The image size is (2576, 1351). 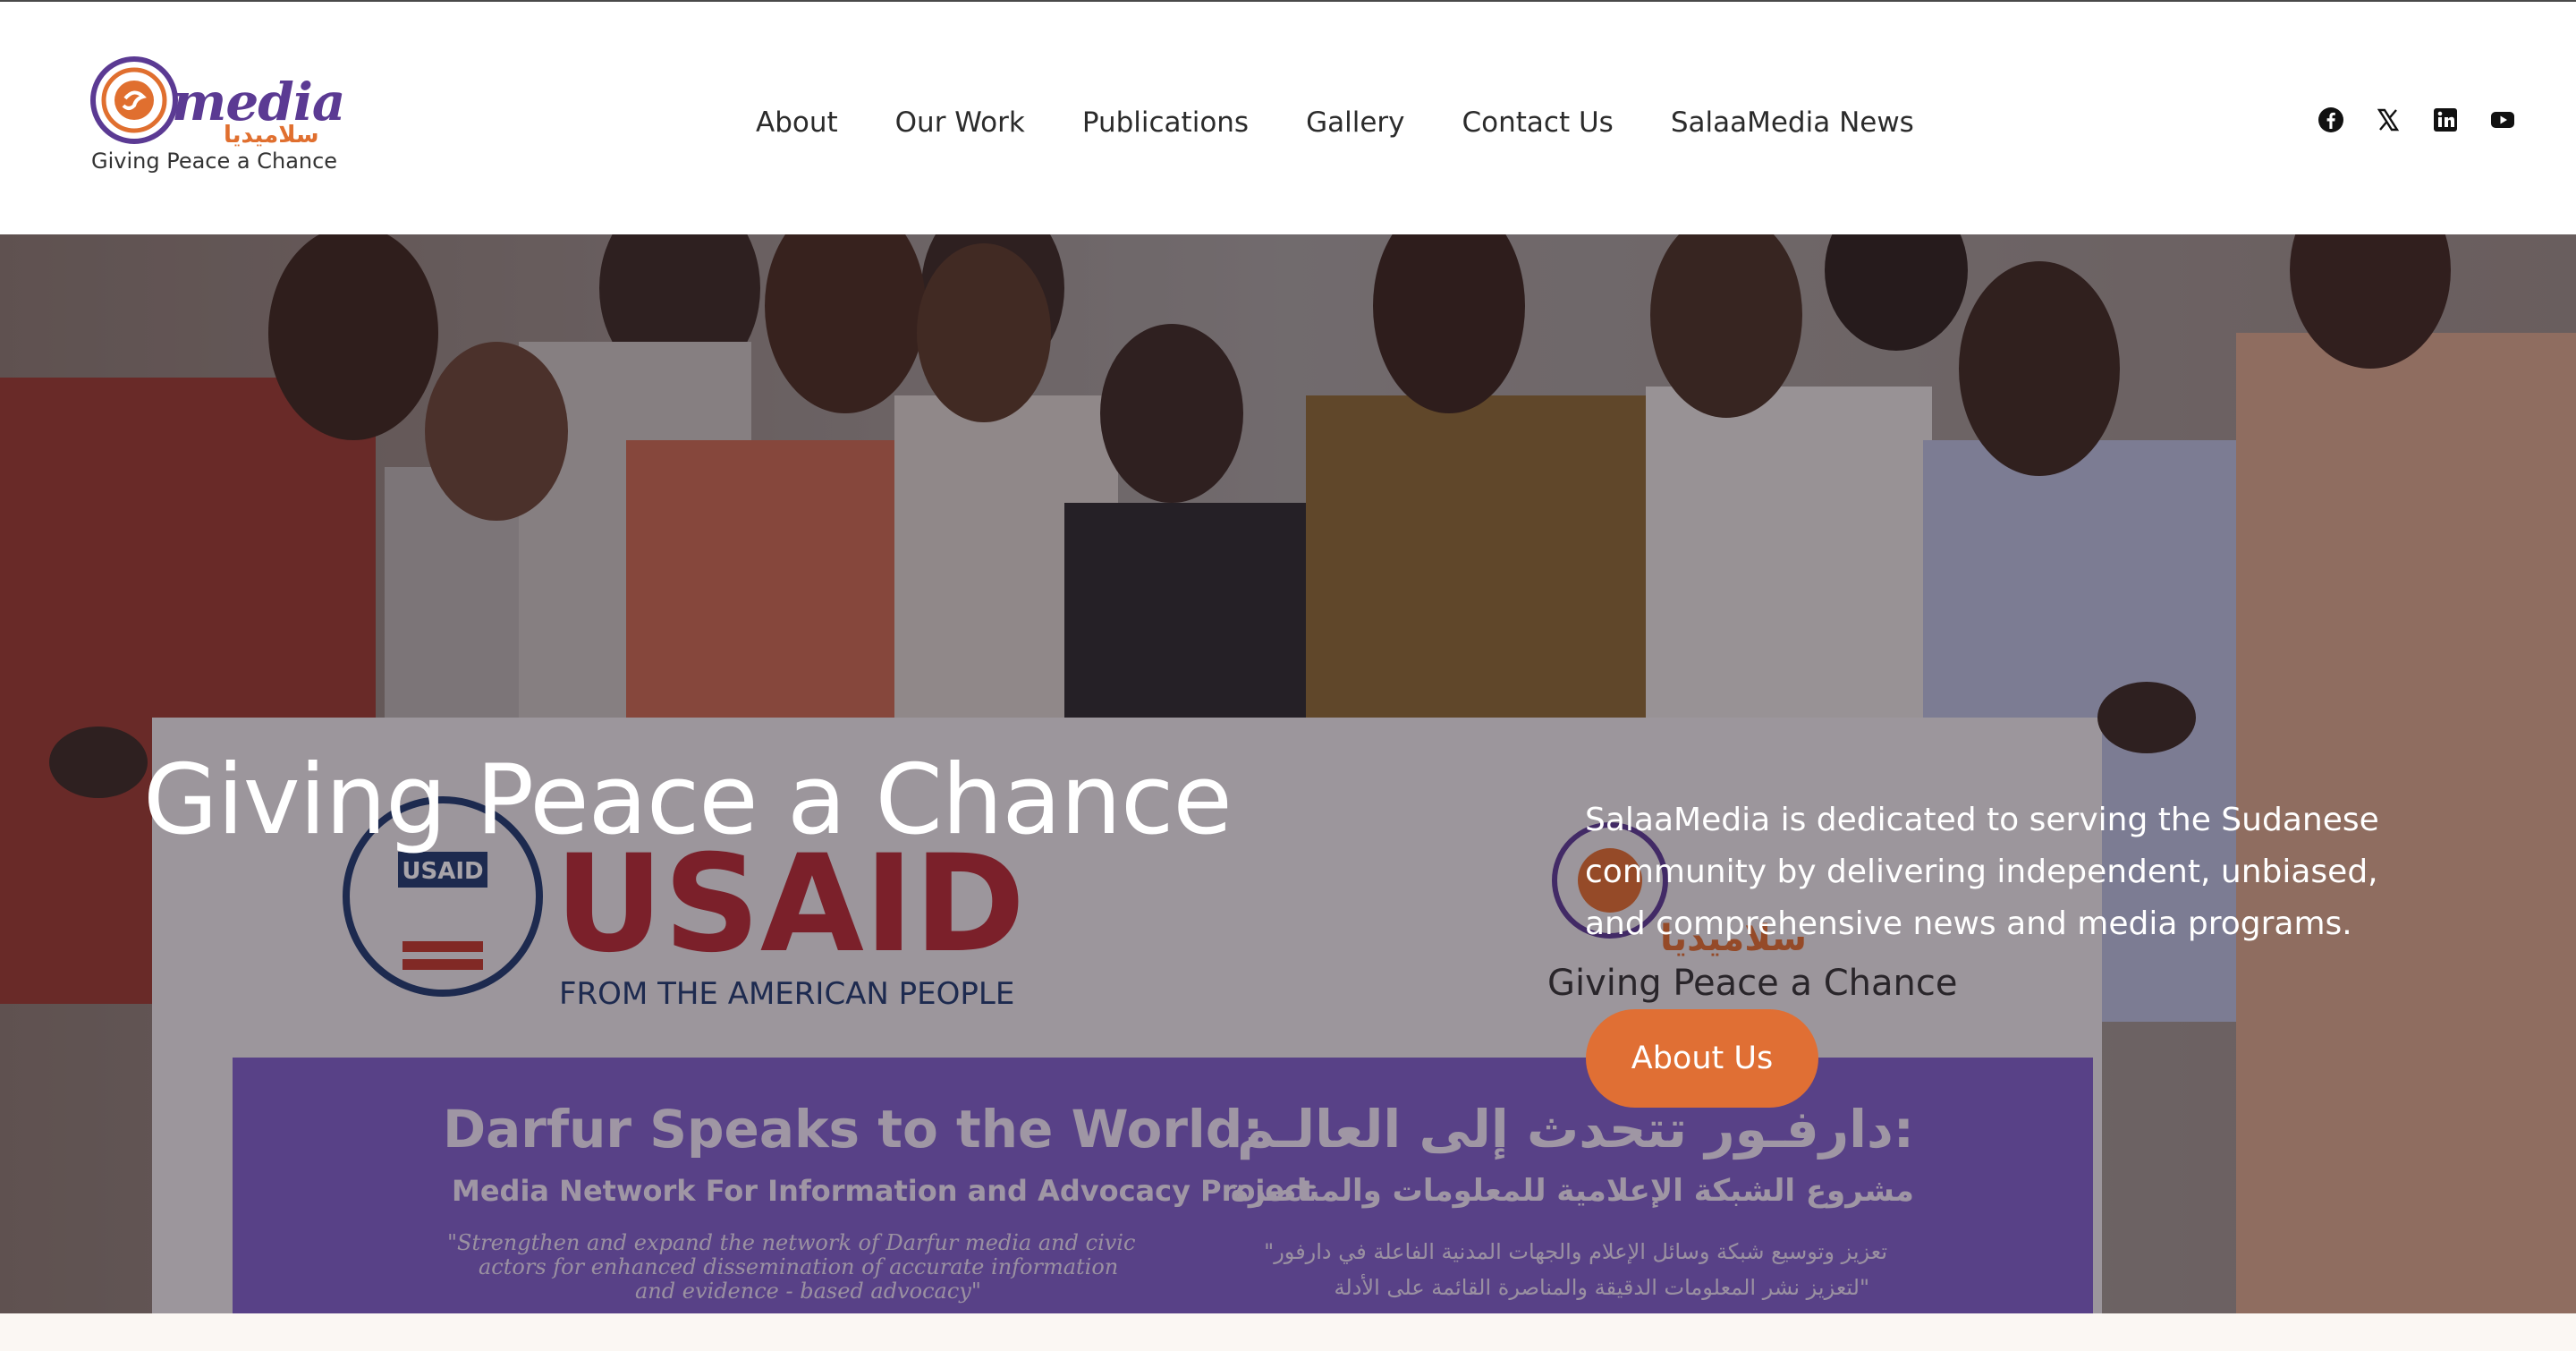 I want to click on hero-title: Giving Peace a Chance, so click(x=688, y=800).